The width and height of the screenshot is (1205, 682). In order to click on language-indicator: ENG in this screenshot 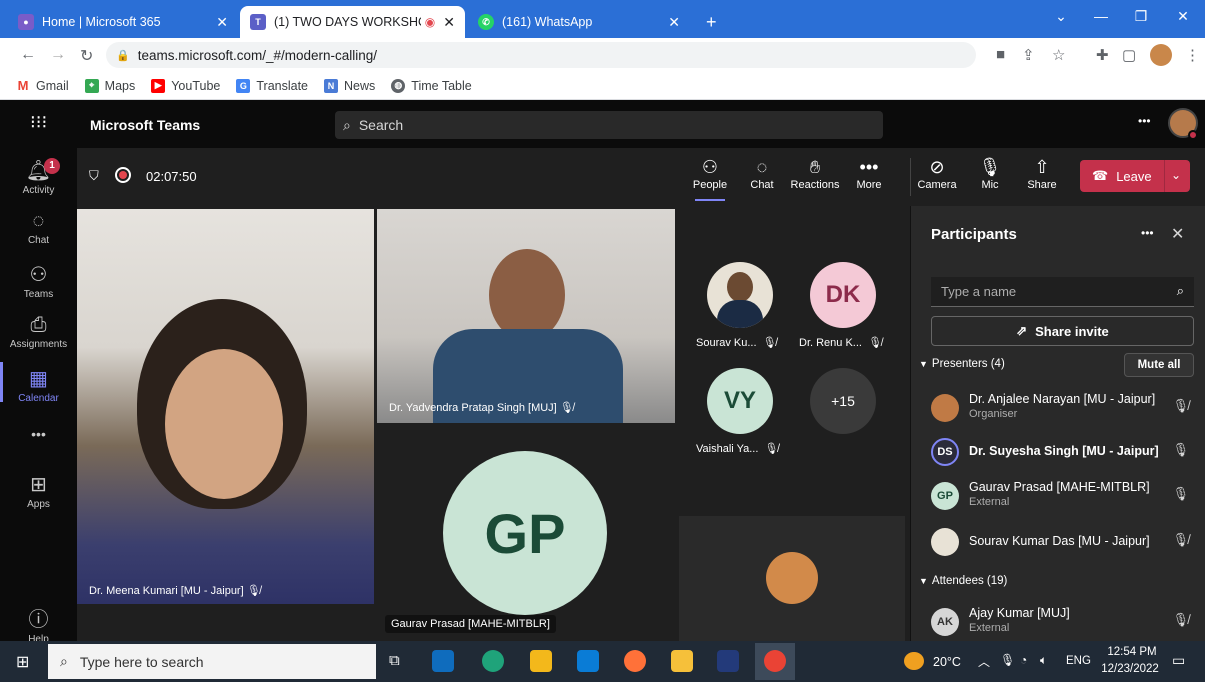, I will do `click(1078, 661)`.